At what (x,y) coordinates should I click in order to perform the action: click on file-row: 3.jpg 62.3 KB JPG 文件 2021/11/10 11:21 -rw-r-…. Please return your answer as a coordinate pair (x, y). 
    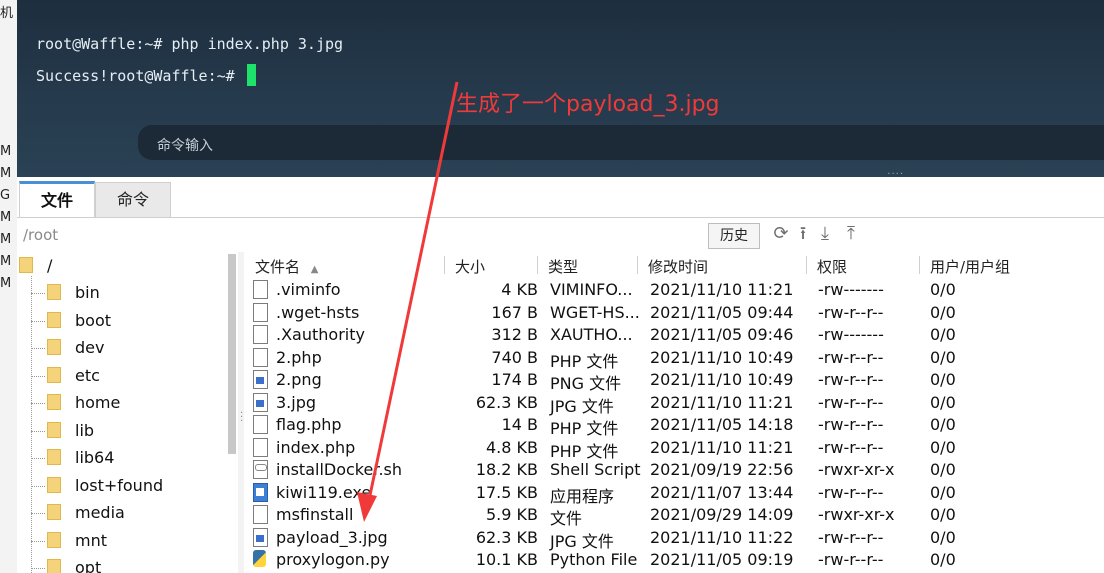
    Looking at the image, I should click on (645, 403).